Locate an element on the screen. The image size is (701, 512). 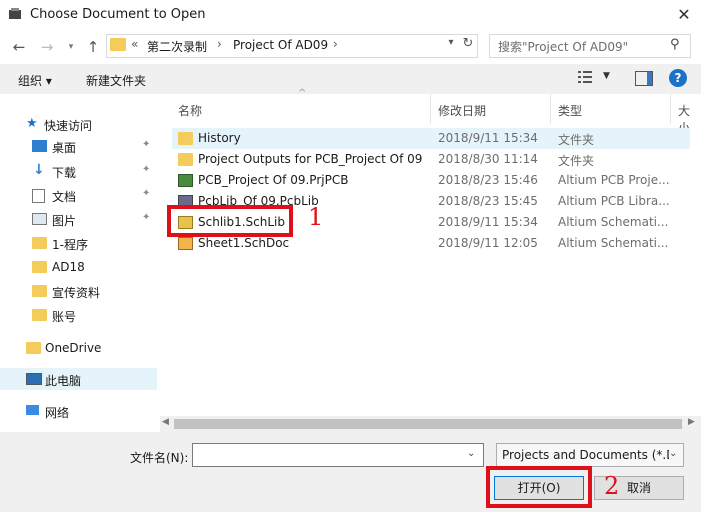
preview-pane-icon is located at coordinates (644, 78).